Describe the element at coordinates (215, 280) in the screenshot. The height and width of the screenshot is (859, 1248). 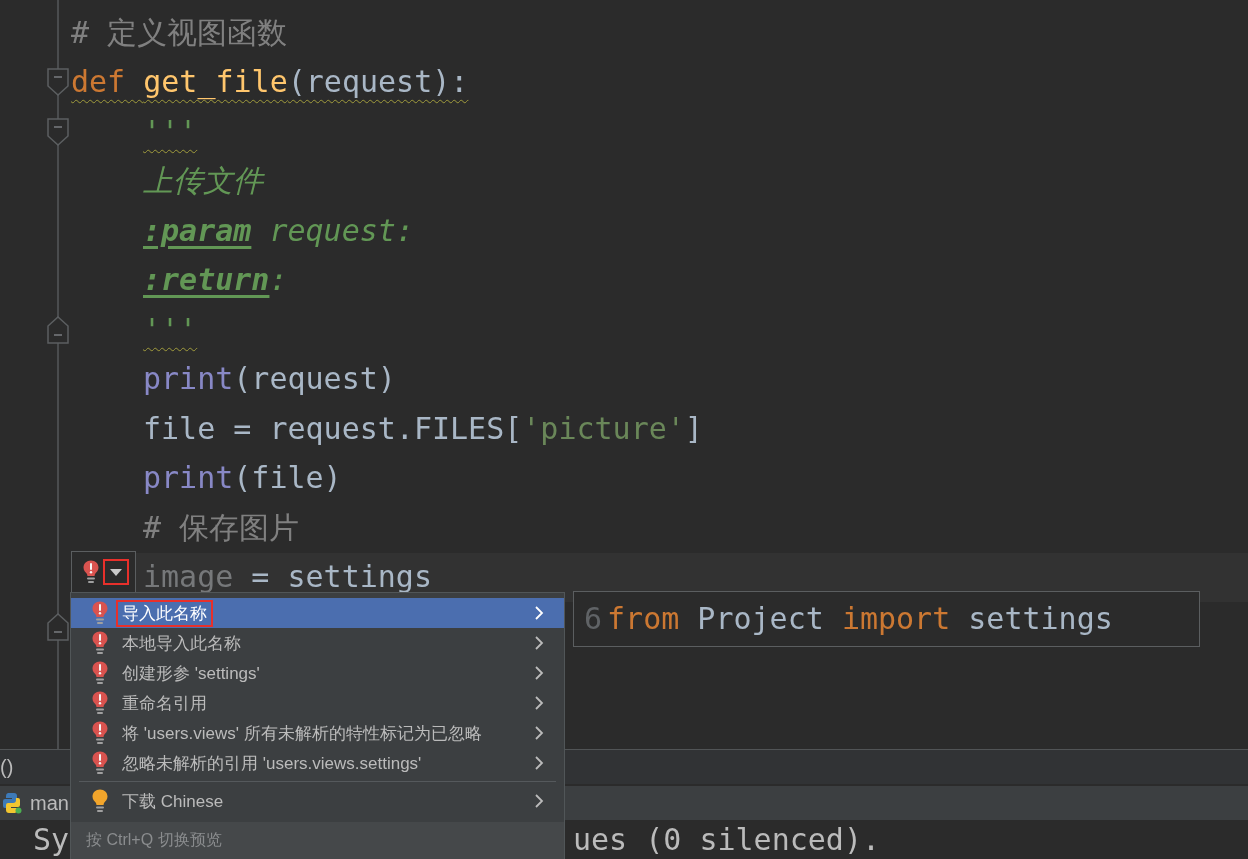
I see `code-line: :return:` at that location.